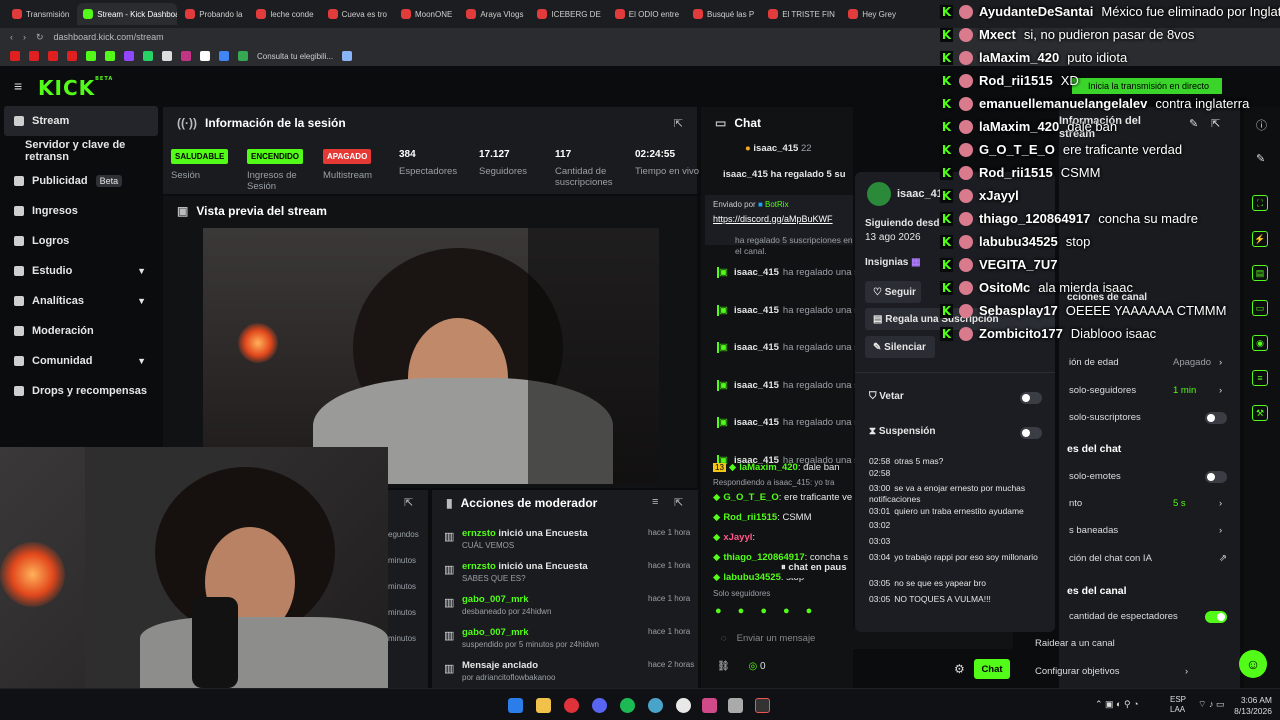  Describe the element at coordinates (1149, 418) in the screenshot. I see `settings-row: solo-suscriptores` at that location.